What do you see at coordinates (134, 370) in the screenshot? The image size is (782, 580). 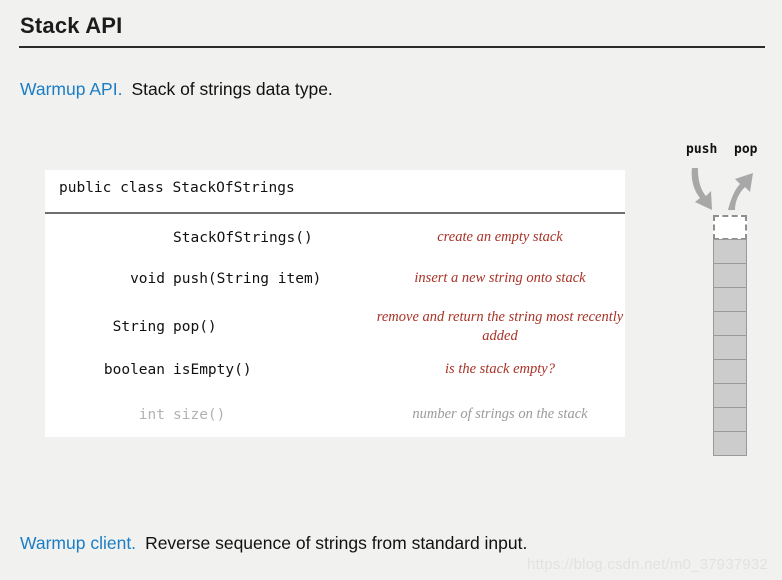 I see `api-return-type: boolean` at bounding box center [134, 370].